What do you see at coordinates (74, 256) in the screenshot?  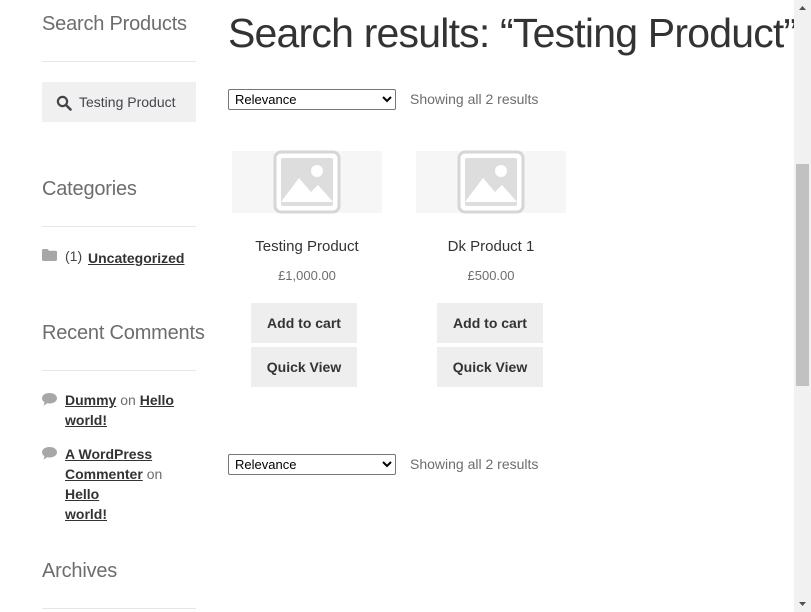 I see `category-count: (1)` at bounding box center [74, 256].